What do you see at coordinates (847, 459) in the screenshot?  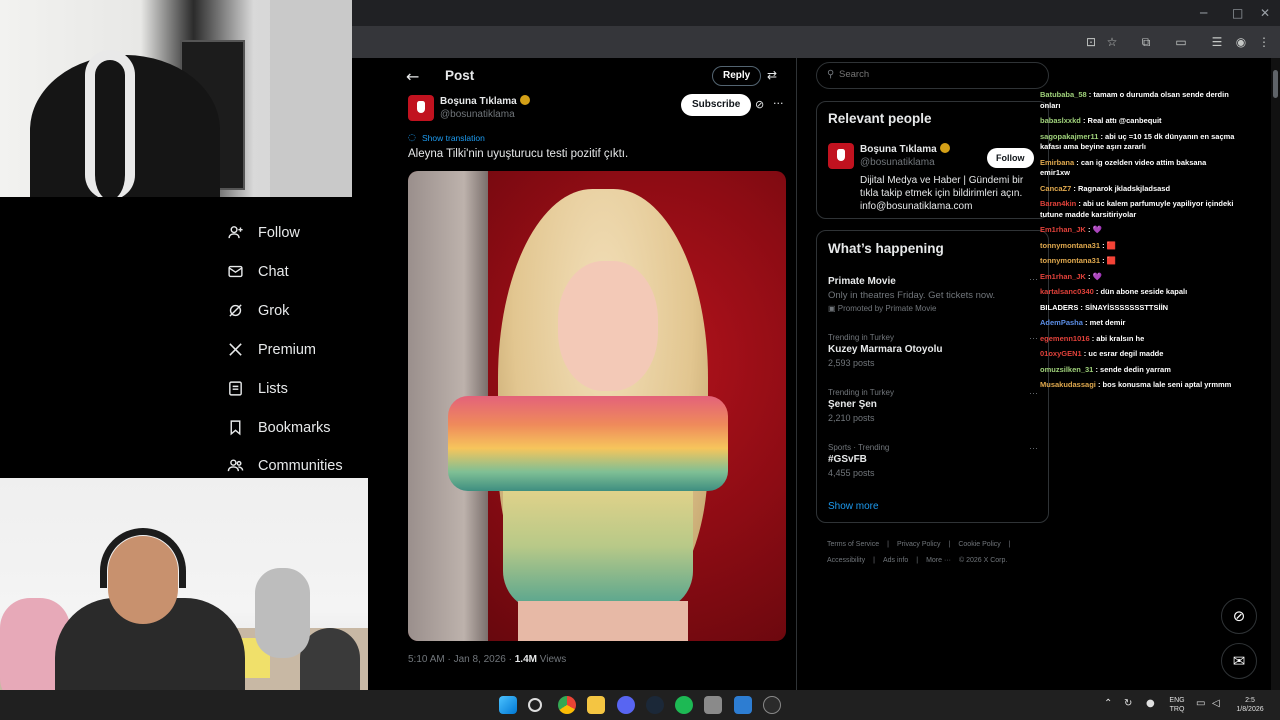 I see `trend-name: #GSvFB` at bounding box center [847, 459].